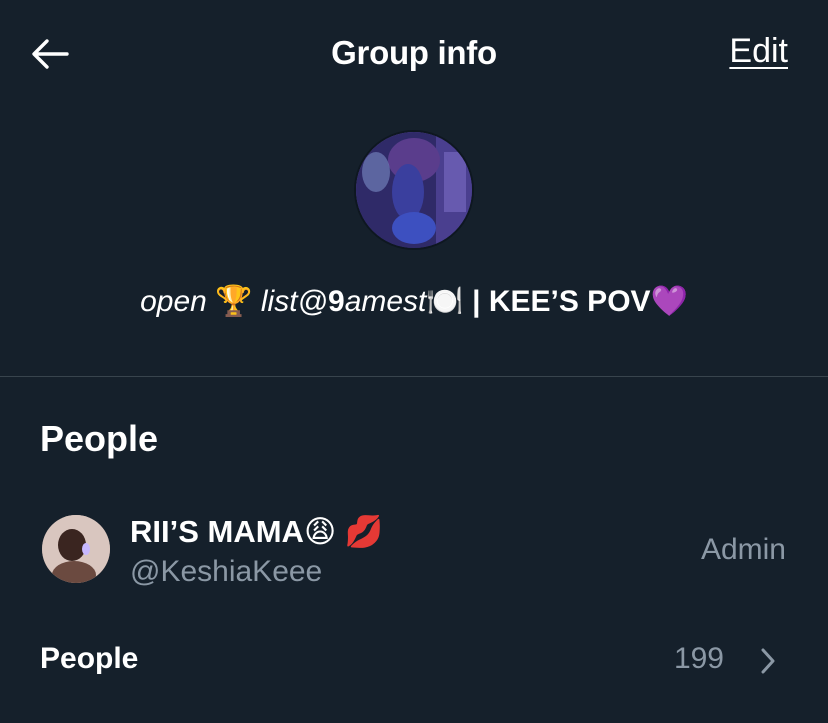  Describe the element at coordinates (226, 571) in the screenshot. I see `member-handle: @KeshiaKeee` at that location.